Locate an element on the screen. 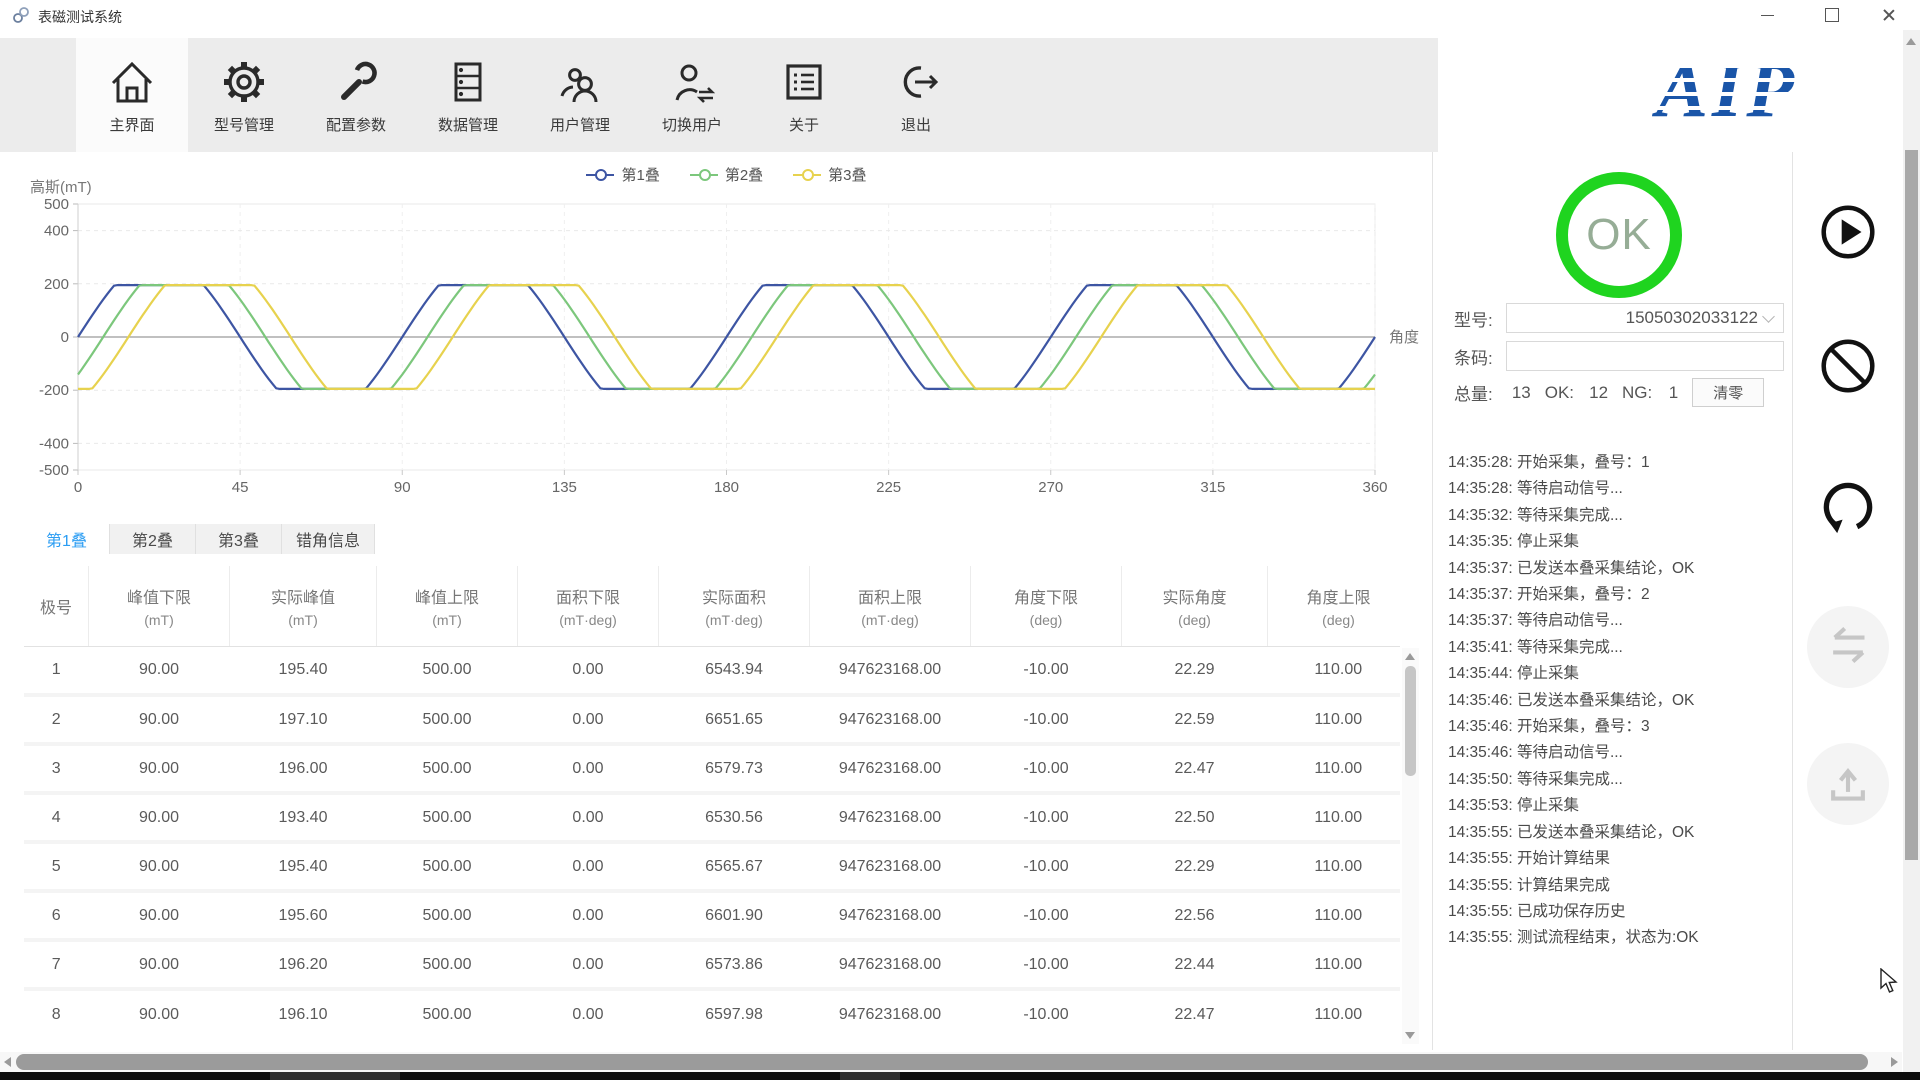 The image size is (1920, 1080). y-tick-label: 0 is located at coordinates (65, 337).